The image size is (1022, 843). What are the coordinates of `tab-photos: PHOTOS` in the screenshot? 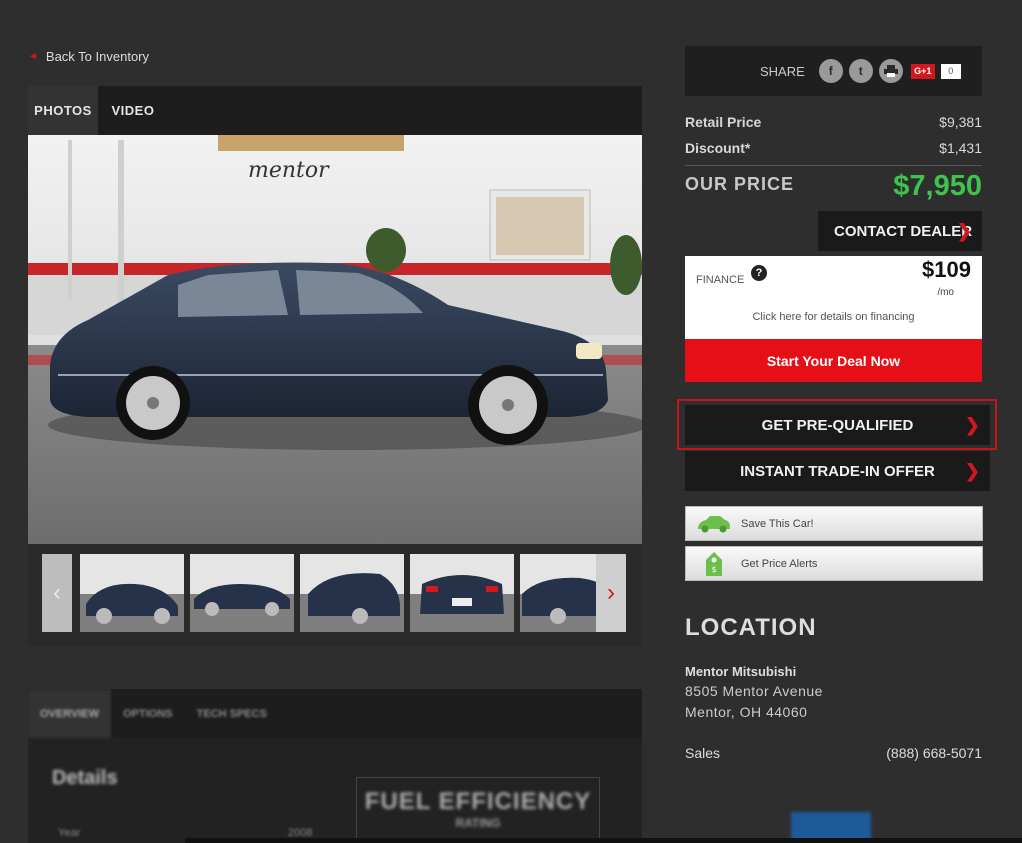 It's located at (63, 110).